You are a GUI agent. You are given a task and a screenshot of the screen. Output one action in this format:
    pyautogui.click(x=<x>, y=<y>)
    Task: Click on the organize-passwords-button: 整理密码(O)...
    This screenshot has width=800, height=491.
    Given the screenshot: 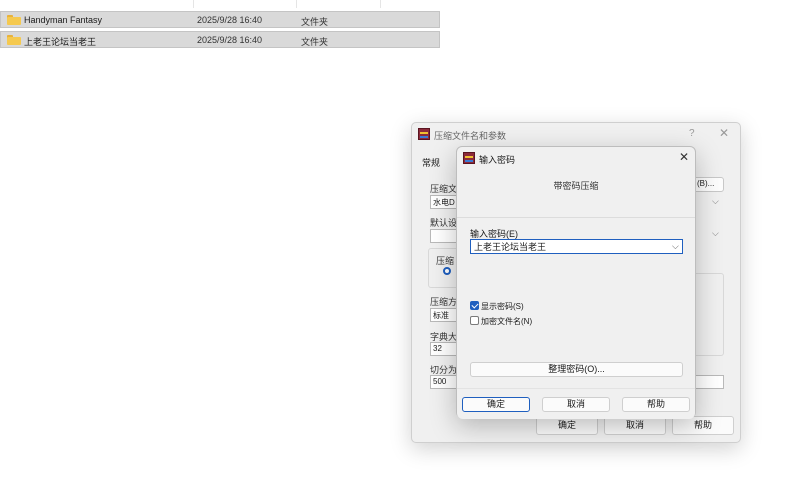 What is the action you would take?
    pyautogui.click(x=576, y=369)
    